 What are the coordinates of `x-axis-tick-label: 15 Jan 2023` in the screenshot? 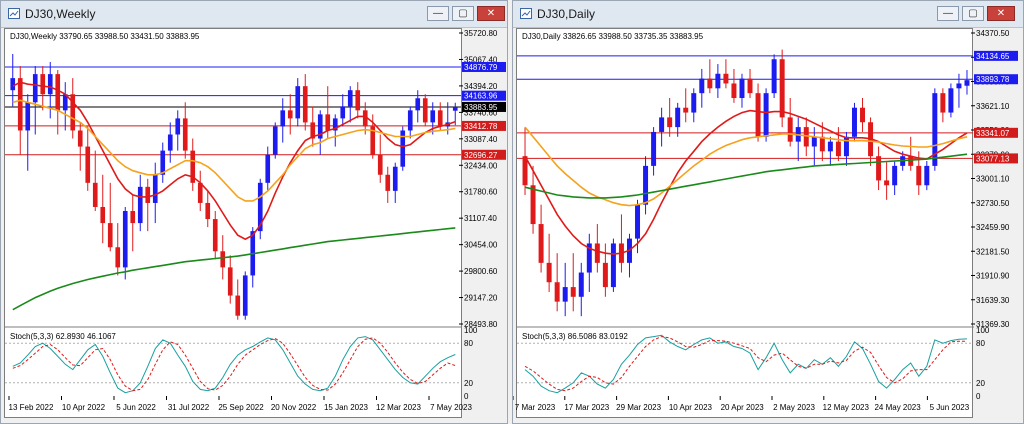 It's located at (346, 407).